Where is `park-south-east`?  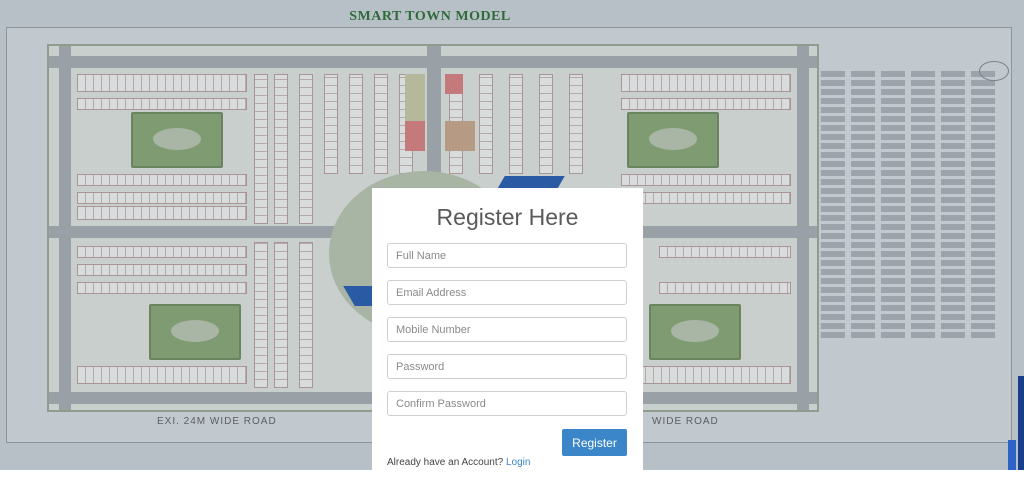 park-south-east is located at coordinates (695, 332).